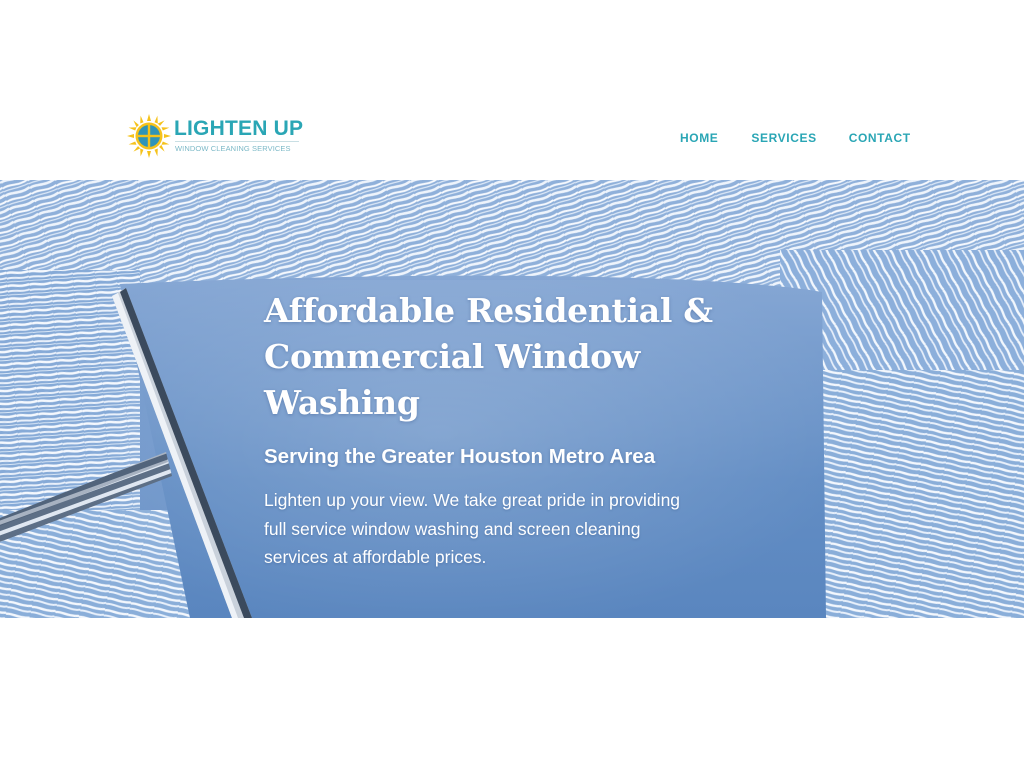  I want to click on nav-services-link: SERVICES, so click(783, 138).